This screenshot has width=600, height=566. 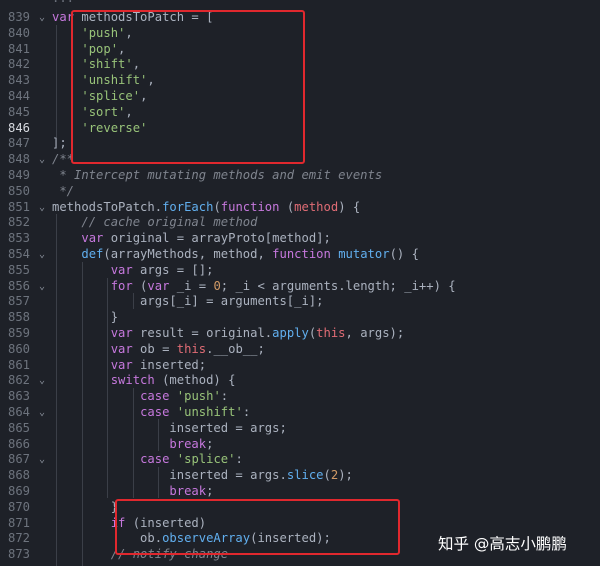 I want to click on code-text: var args = [];, so click(x=133, y=271).